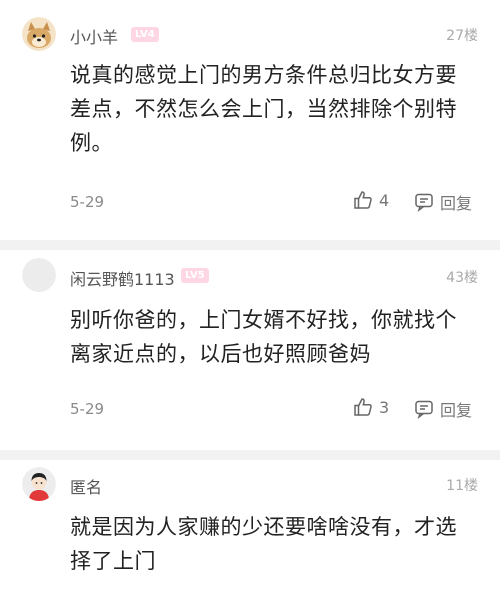 This screenshot has width=500, height=593. What do you see at coordinates (263, 109) in the screenshot?
I see `comment-content: 说真的感觉上门的男方条件总归比女方要差点，不然怎么会上门，当然排除个别特例。` at bounding box center [263, 109].